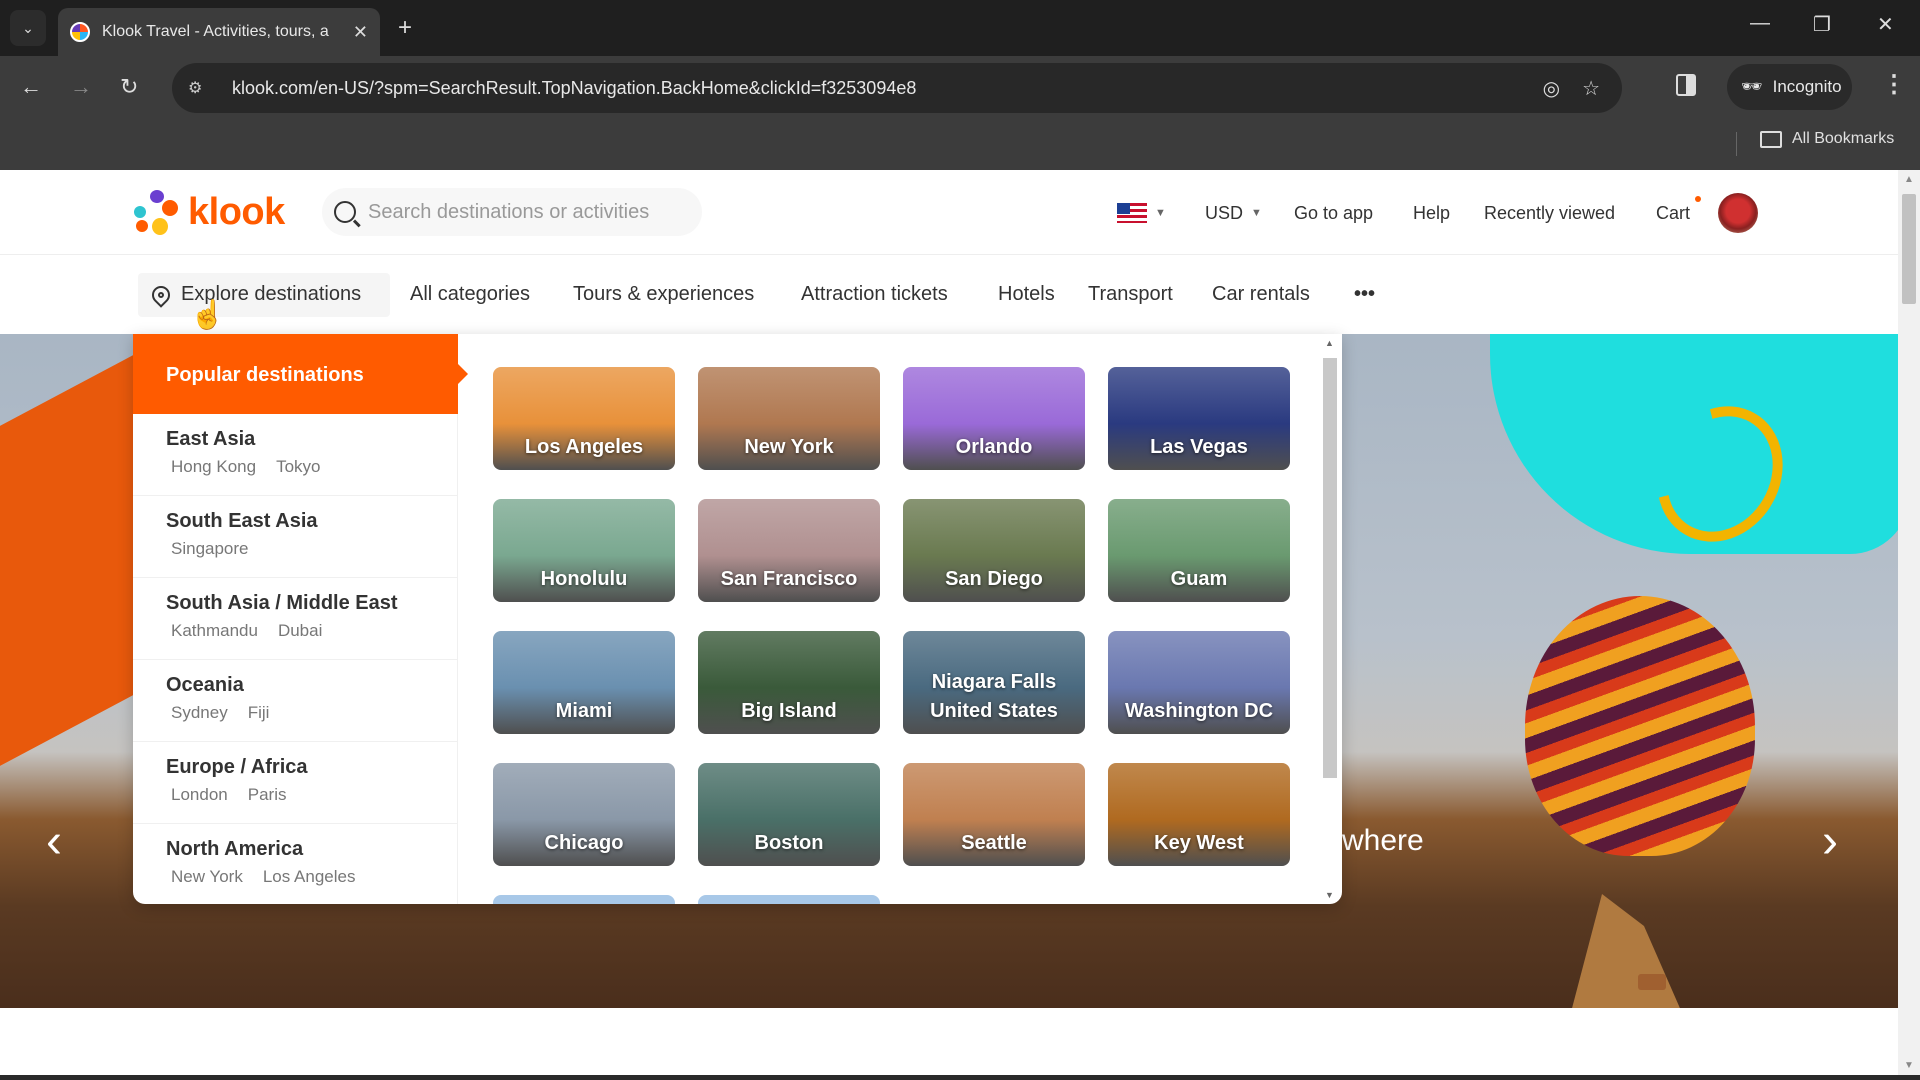  What do you see at coordinates (789, 418) in the screenshot?
I see `destination-tile: New York` at bounding box center [789, 418].